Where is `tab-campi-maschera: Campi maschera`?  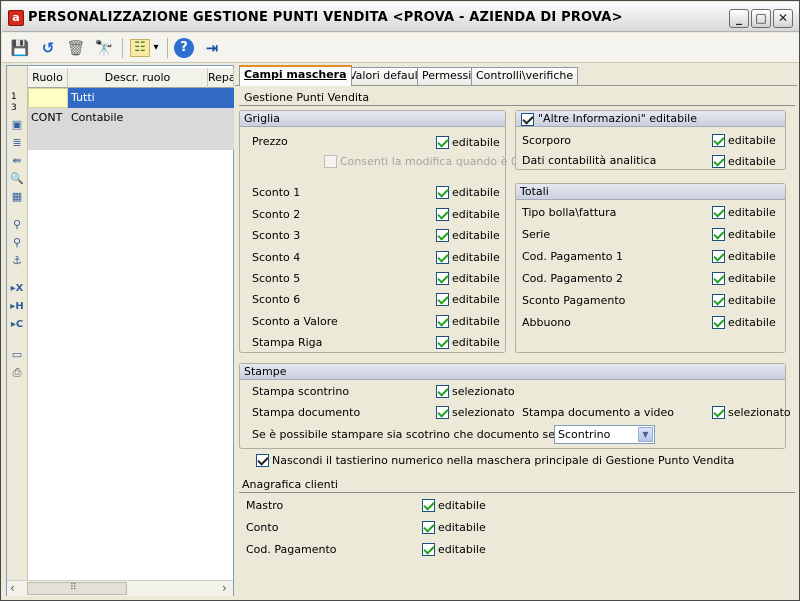
tab-campi-maschera: Campi maschera is located at coordinates (295, 75).